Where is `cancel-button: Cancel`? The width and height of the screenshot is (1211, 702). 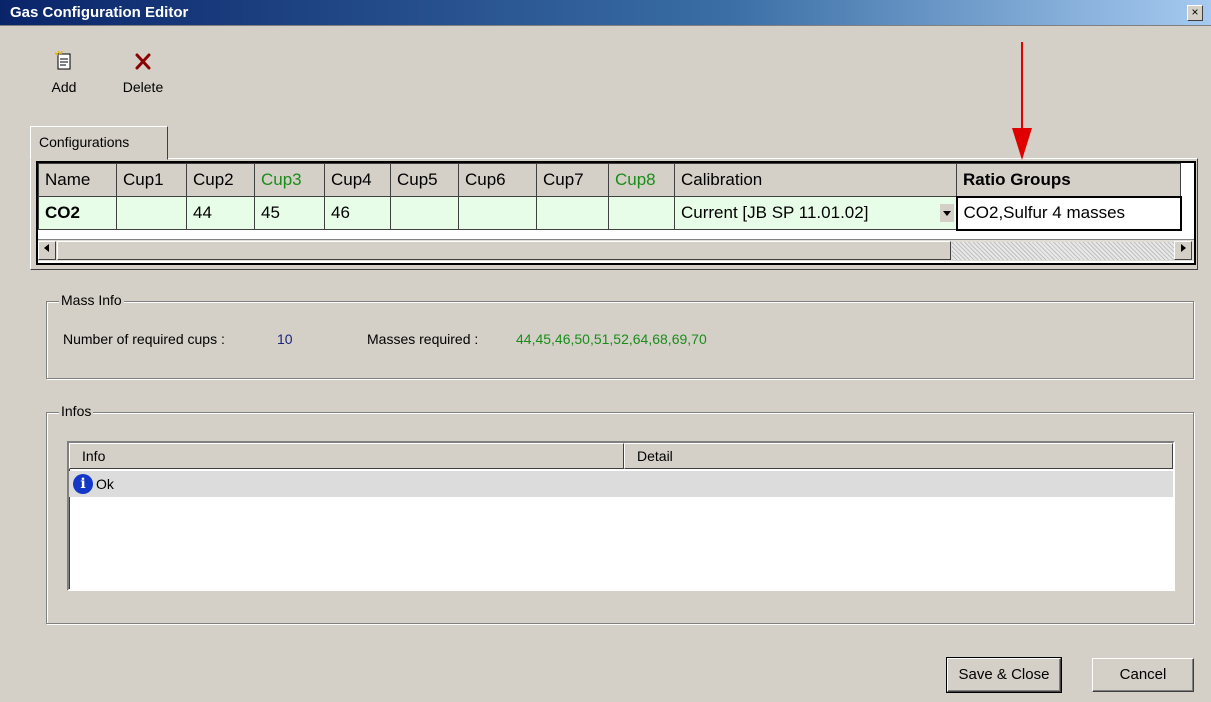
cancel-button: Cancel is located at coordinates (1143, 675).